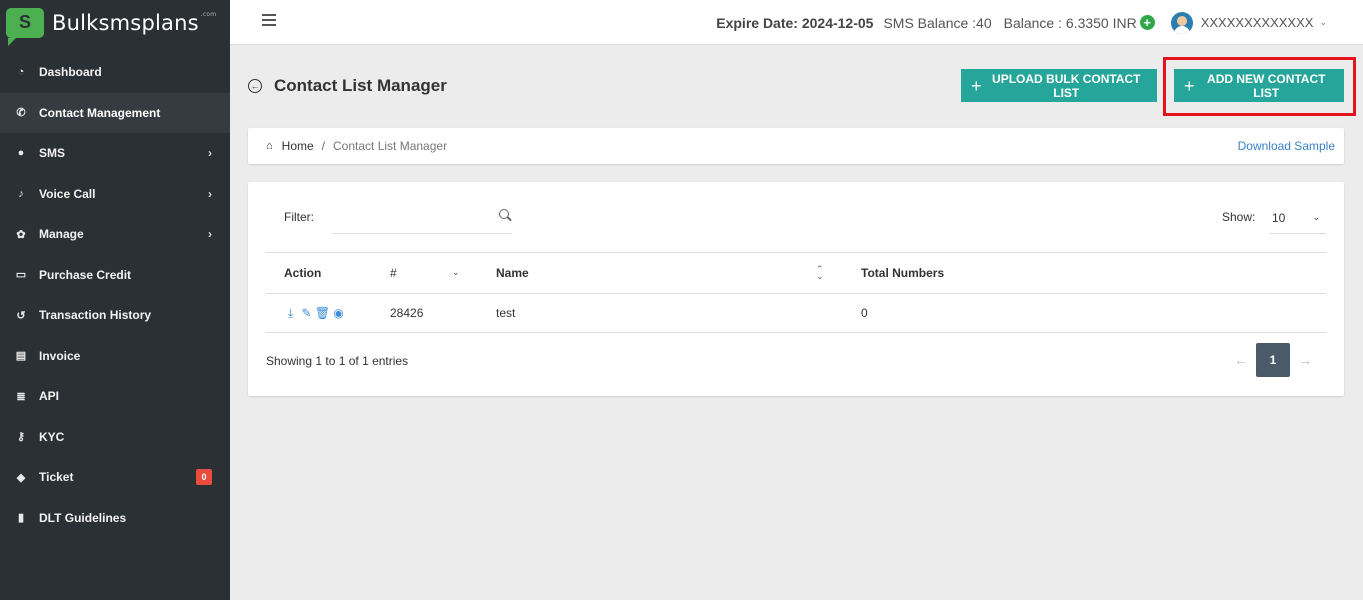 The width and height of the screenshot is (1363, 600). What do you see at coordinates (21, 234) in the screenshot?
I see `gear-icon: ✿` at bounding box center [21, 234].